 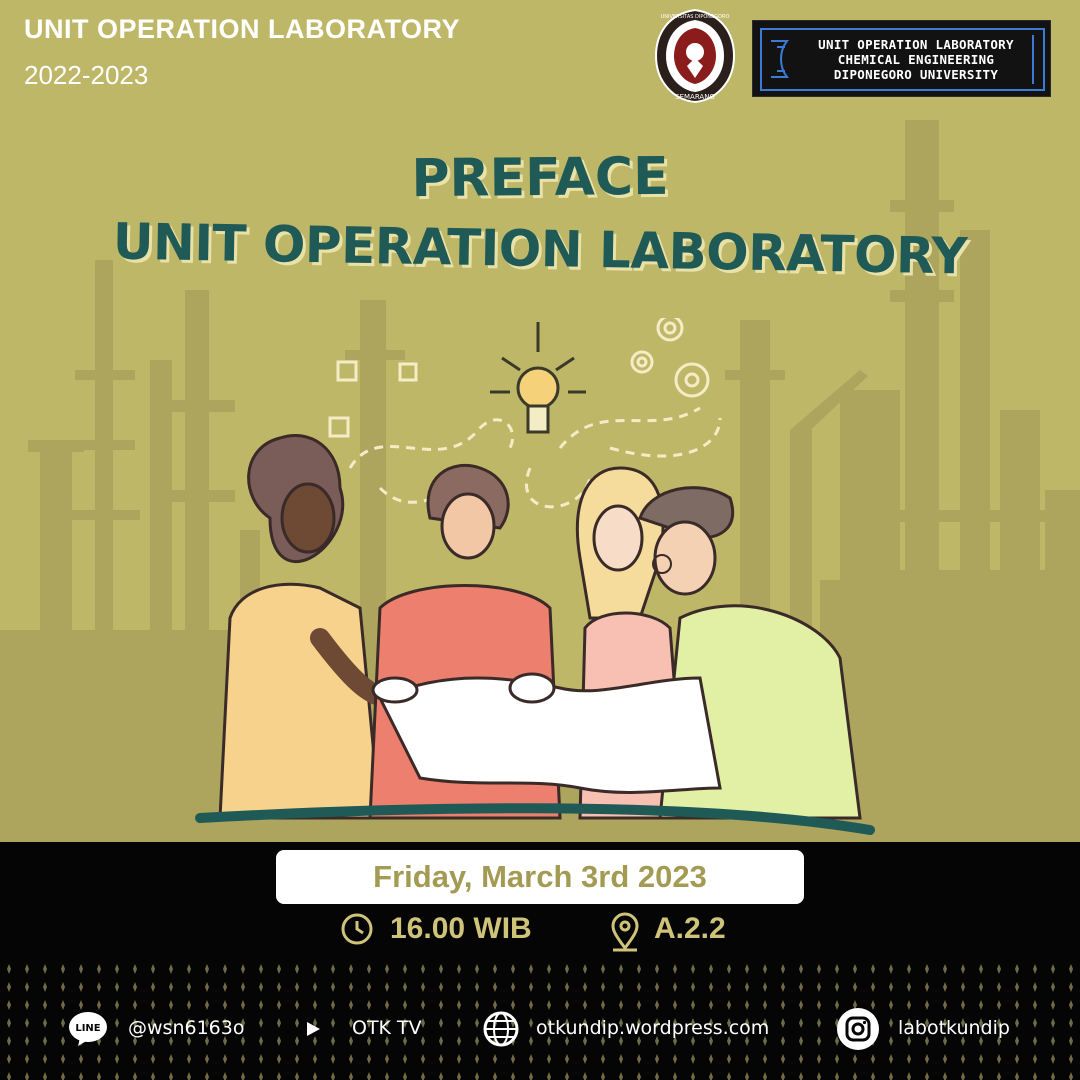 What do you see at coordinates (461, 928) in the screenshot?
I see `event-time-text: 16.00 WIB` at bounding box center [461, 928].